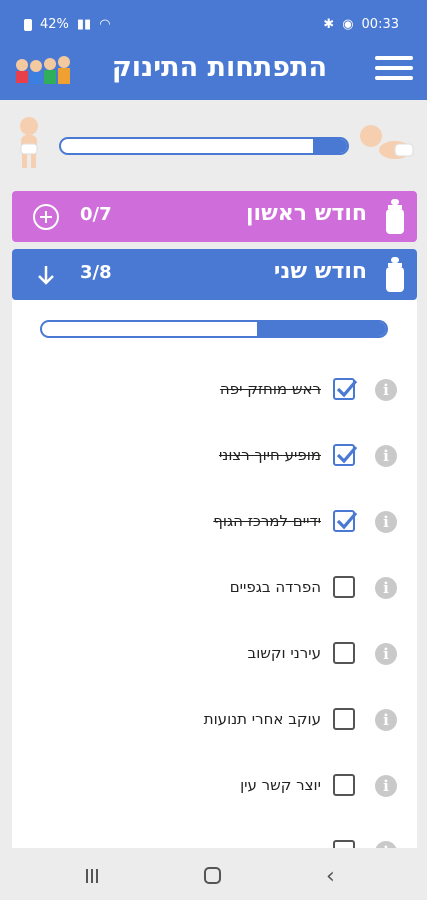  What do you see at coordinates (284, 653) in the screenshot?
I see `milestone-label: עירני וקשוב` at bounding box center [284, 653].